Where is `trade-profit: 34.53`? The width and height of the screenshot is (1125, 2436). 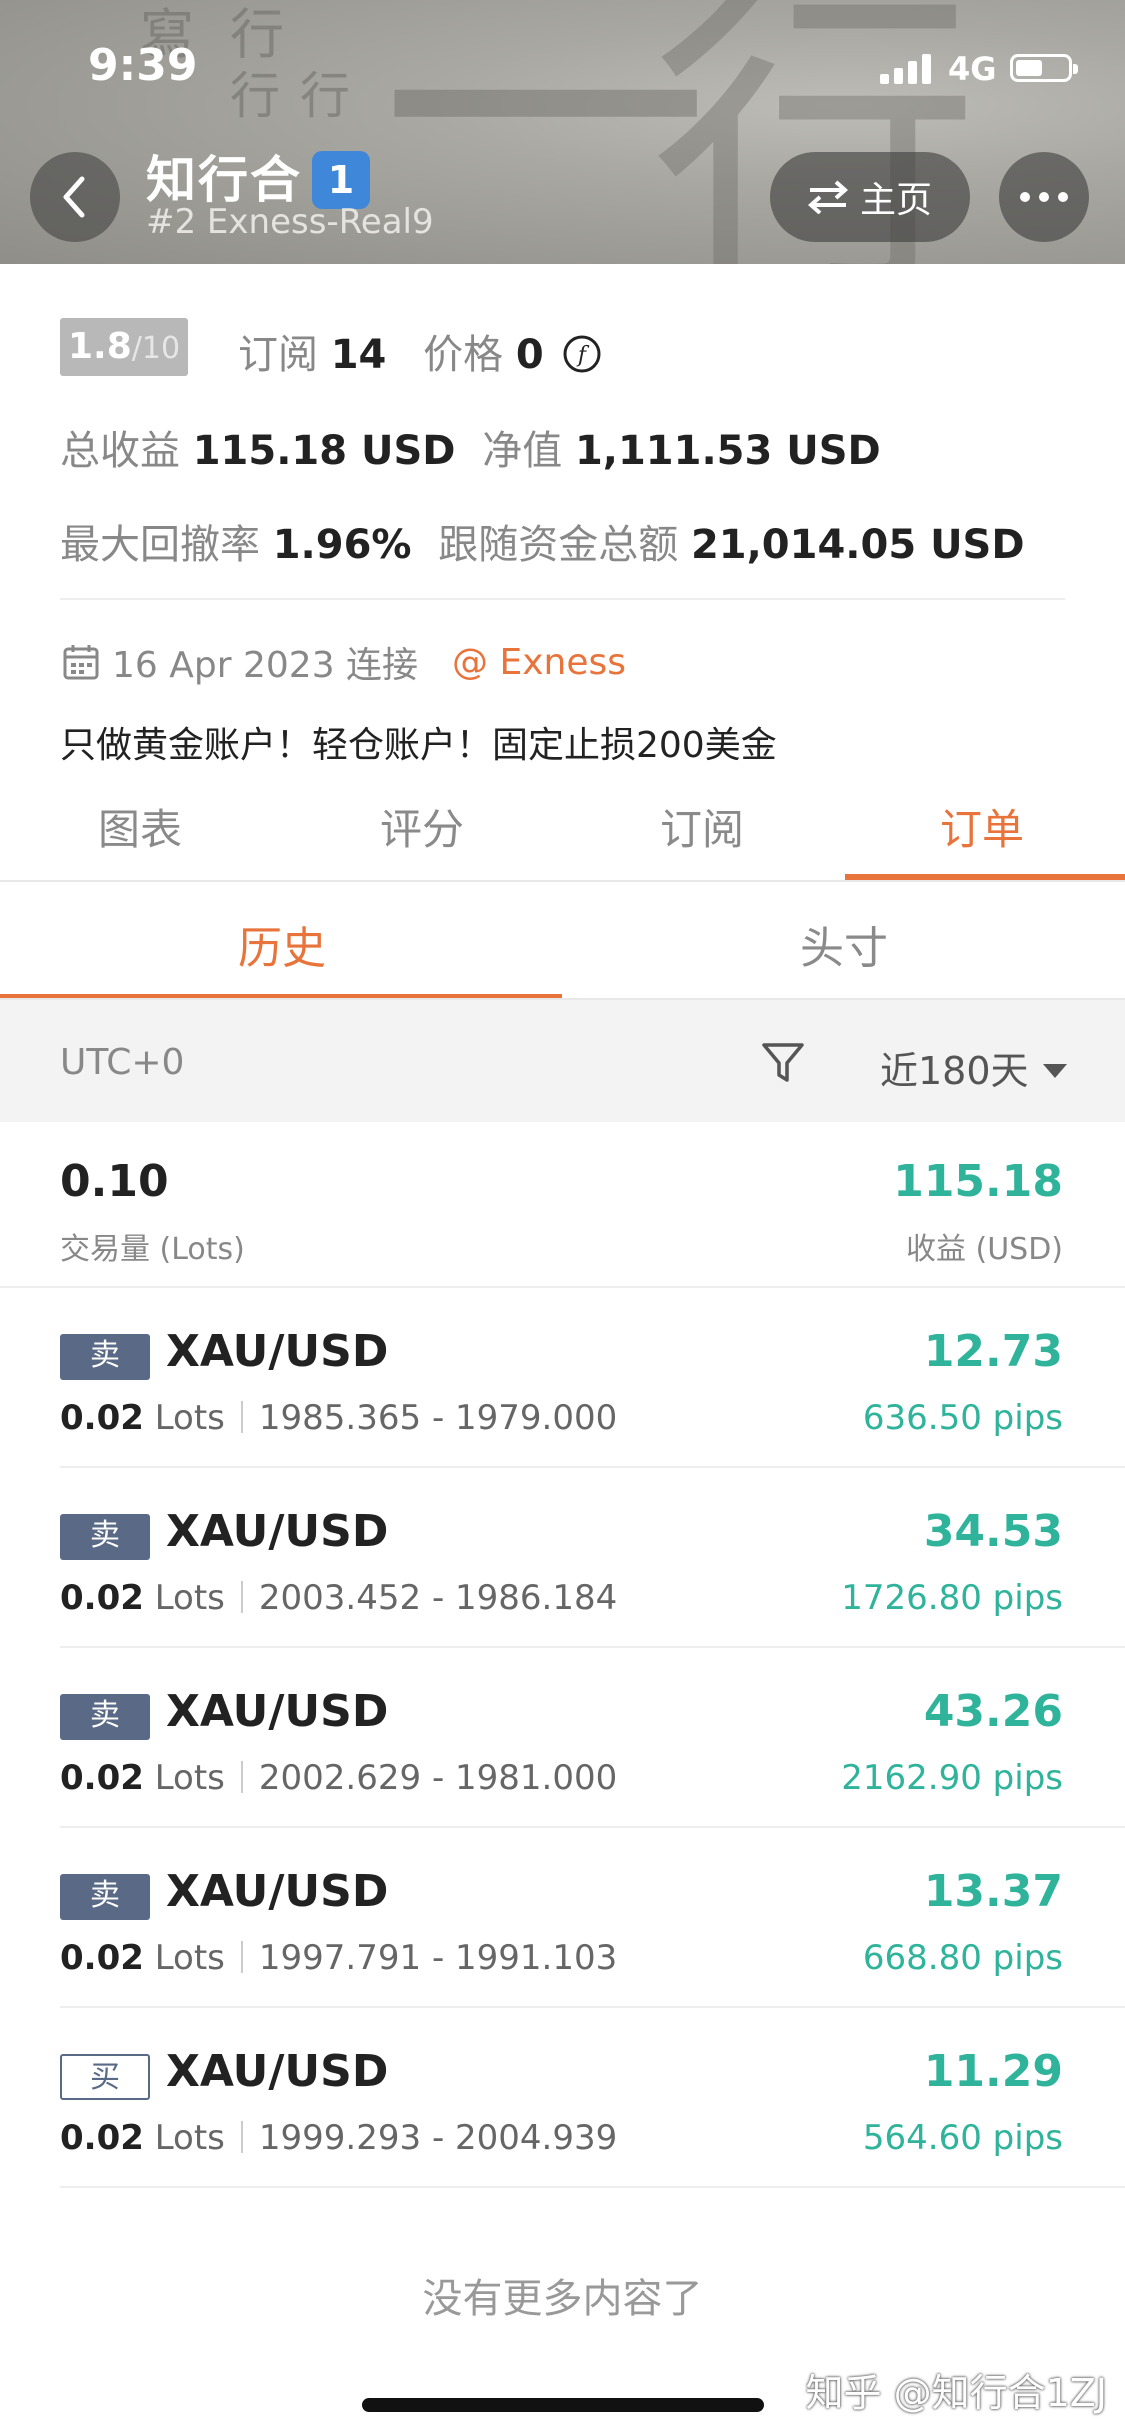 trade-profit: 34.53 is located at coordinates (993, 1531).